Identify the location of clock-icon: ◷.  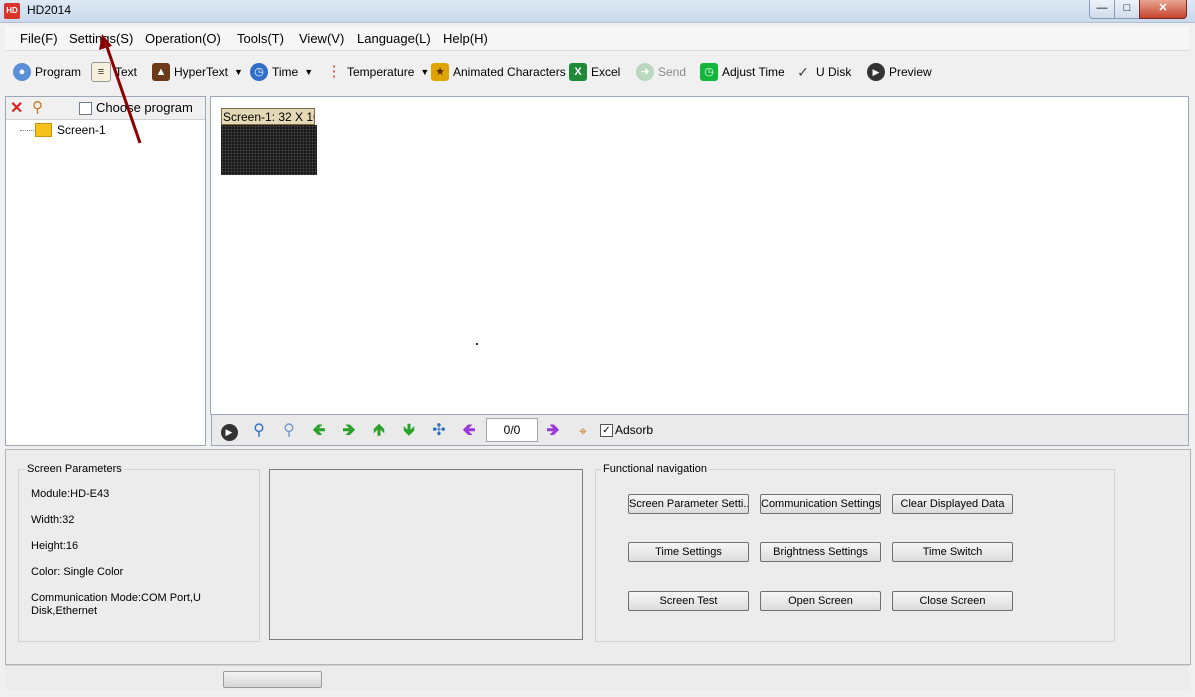
(259, 72).